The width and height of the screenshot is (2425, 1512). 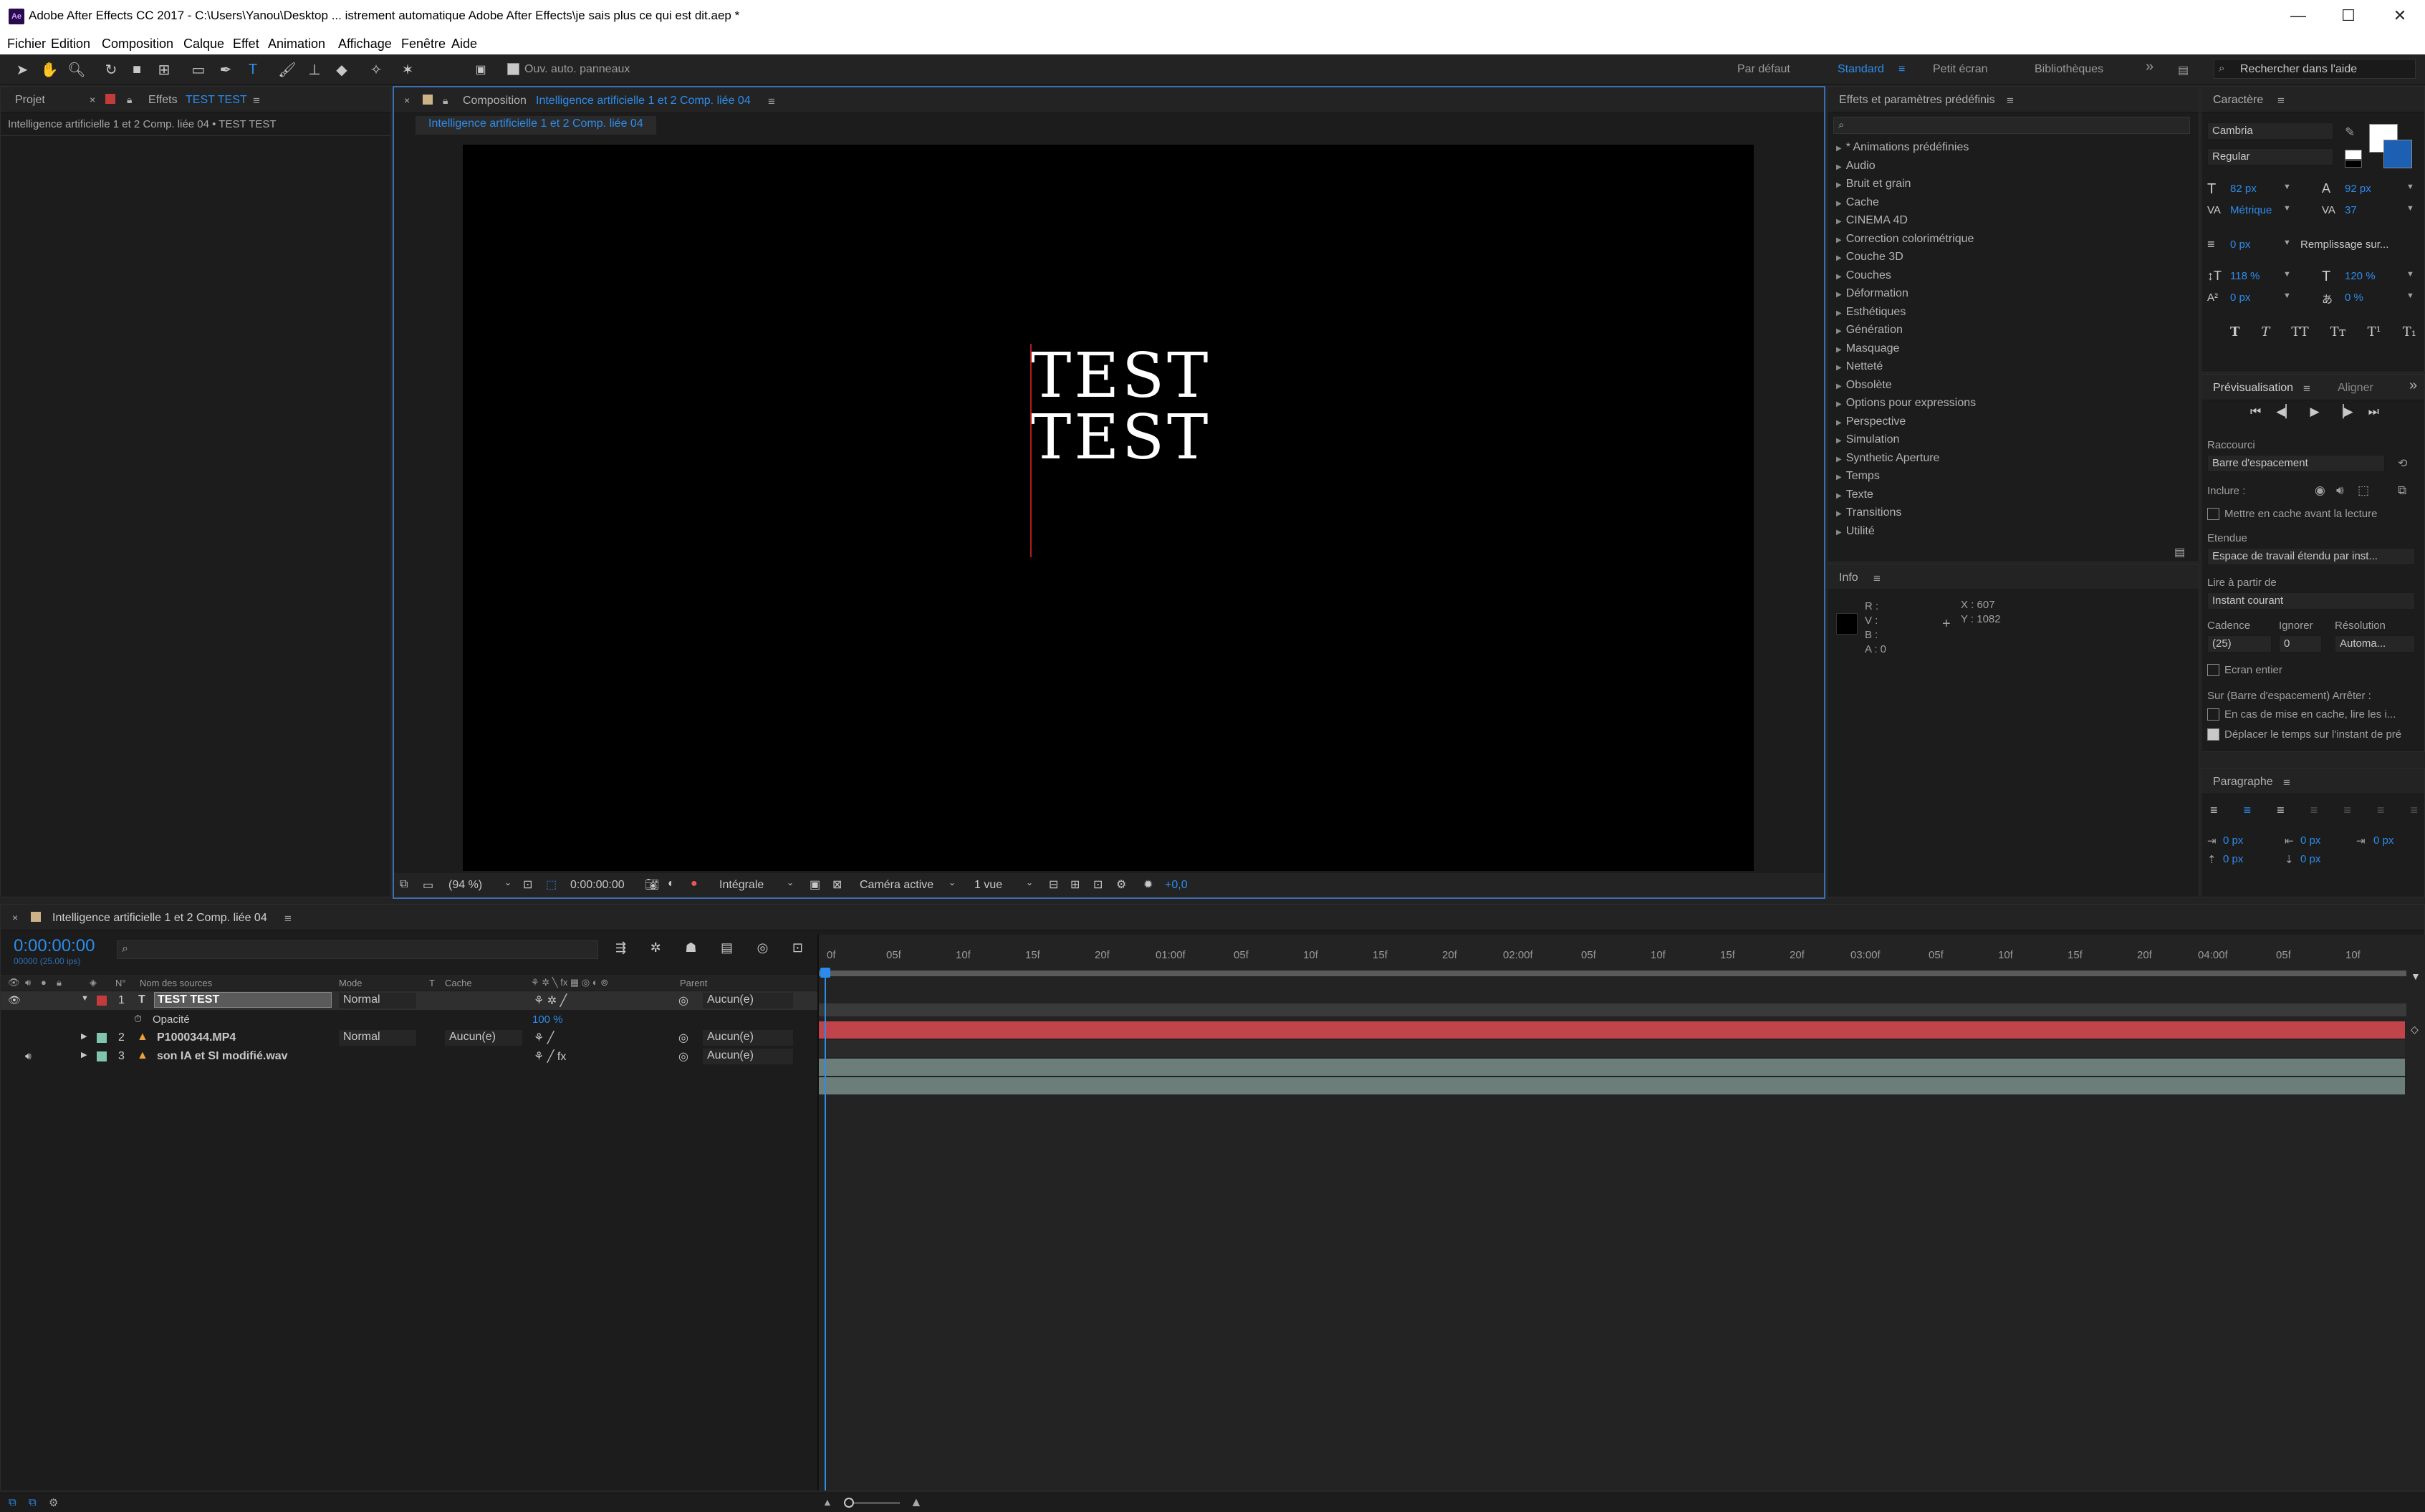 I want to click on menu-aide: Aide, so click(x=464, y=44).